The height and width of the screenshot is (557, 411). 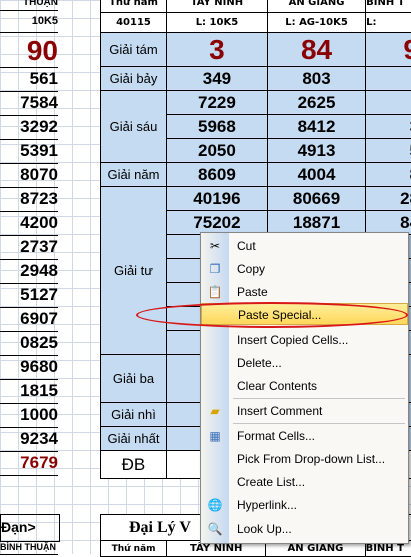 What do you see at coordinates (304, 246) in the screenshot?
I see `menu-item-cut: ✂ Cut` at bounding box center [304, 246].